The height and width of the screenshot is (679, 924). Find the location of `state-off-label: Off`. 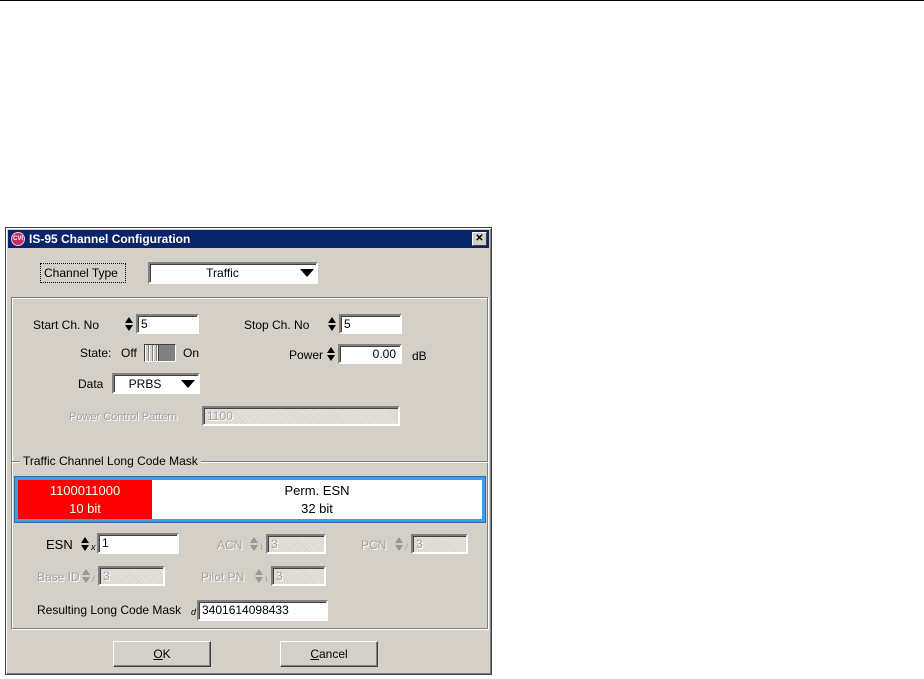

state-off-label: Off is located at coordinates (129, 353).